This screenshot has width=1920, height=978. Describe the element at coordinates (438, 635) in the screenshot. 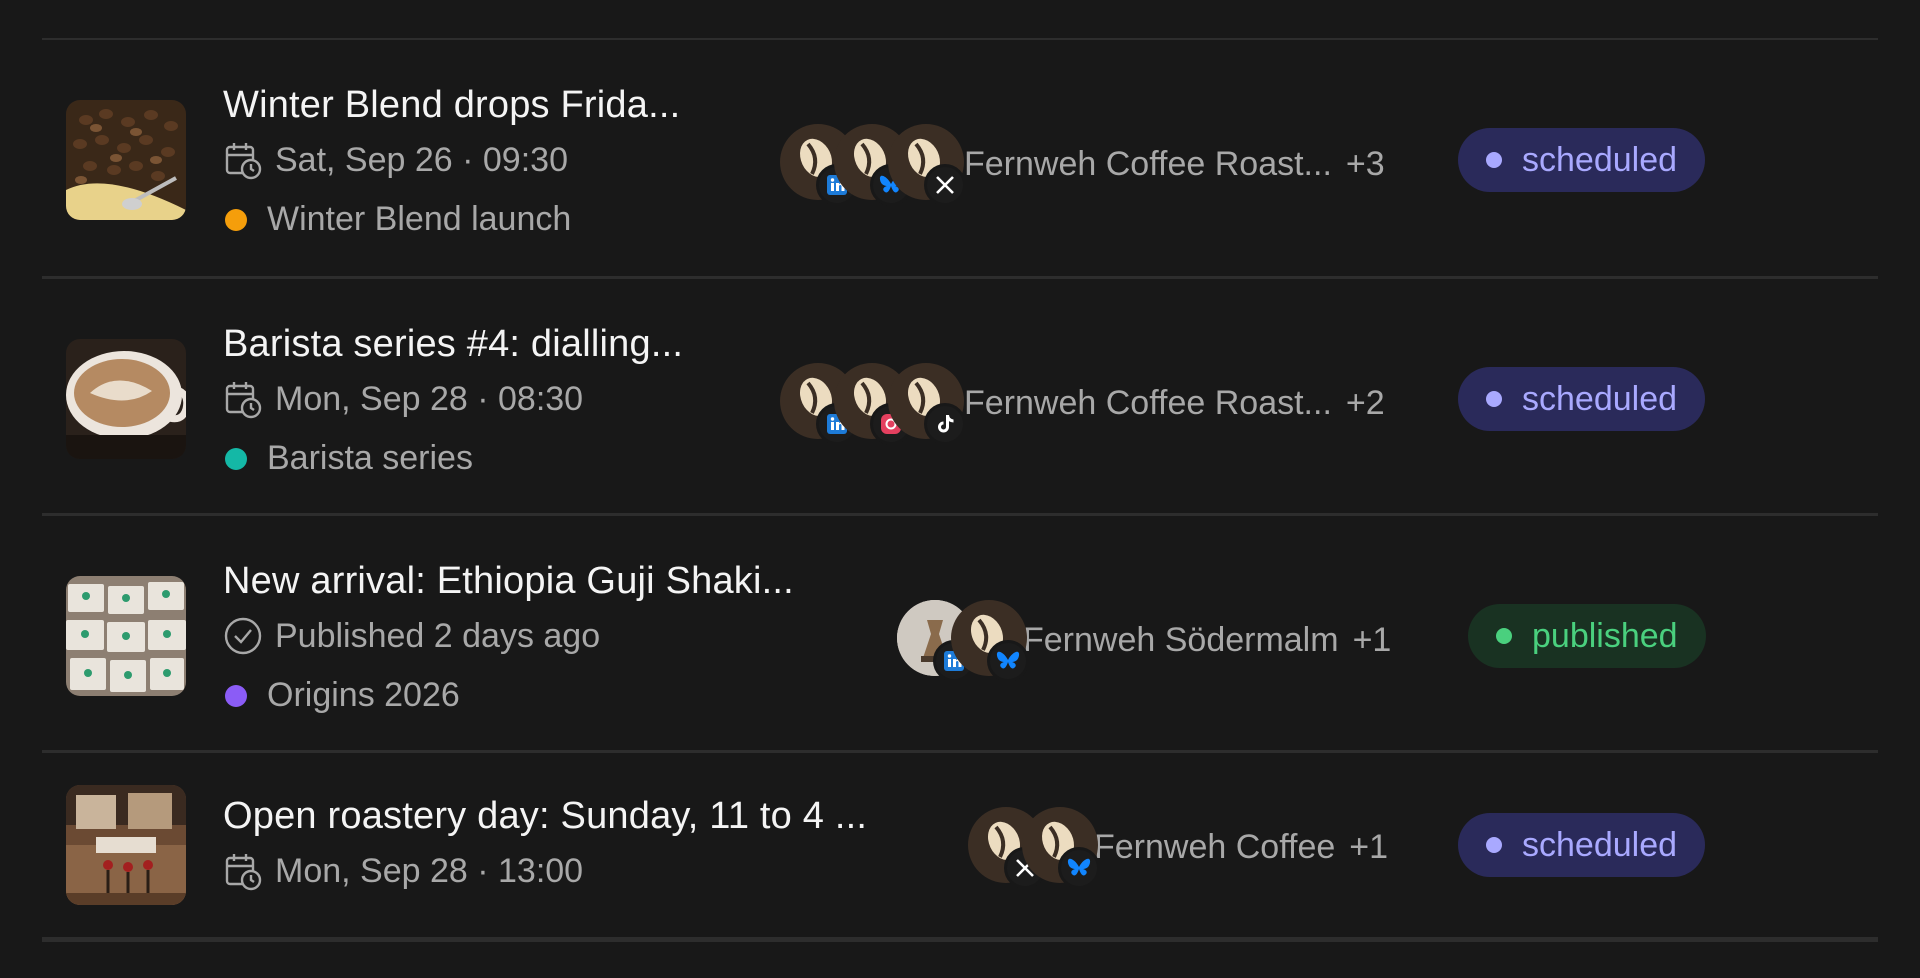

I see `schedule-text: Published 2 days ago` at that location.